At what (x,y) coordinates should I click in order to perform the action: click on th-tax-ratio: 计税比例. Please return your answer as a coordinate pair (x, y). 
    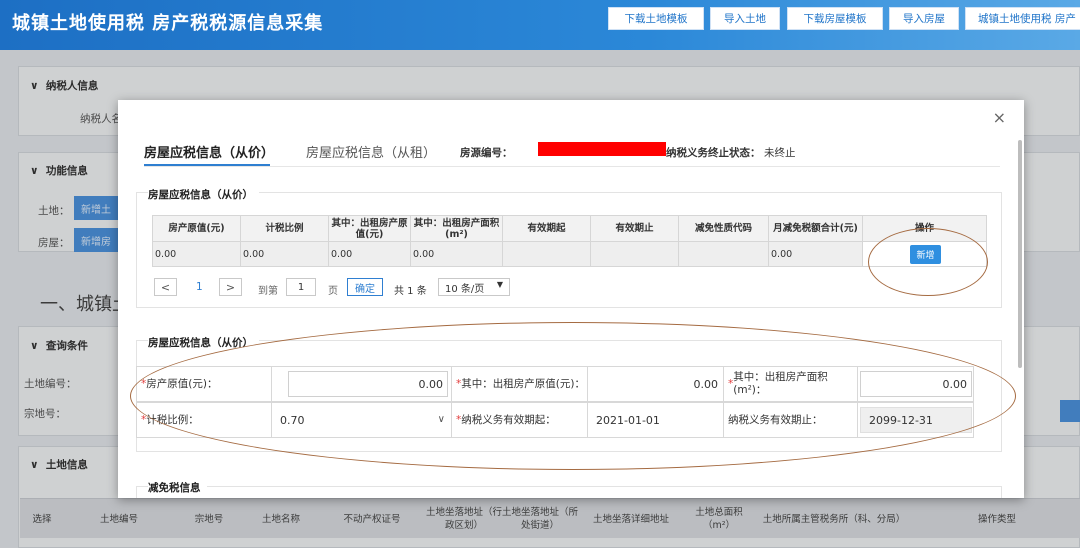
    Looking at the image, I should click on (284, 228).